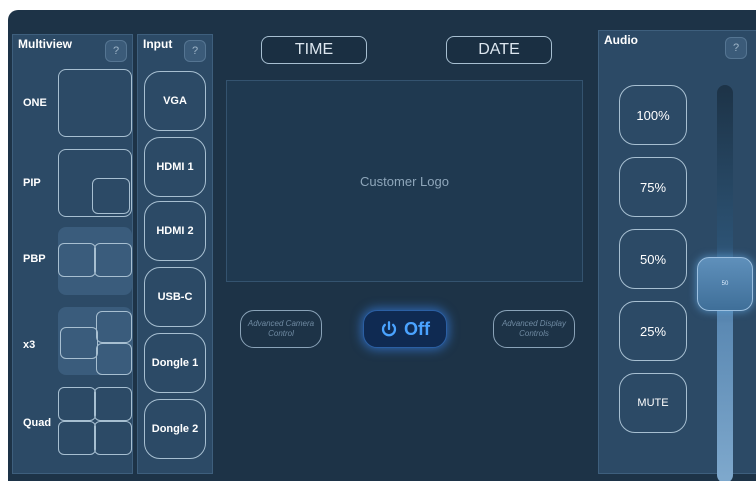  I want to click on multiview-panel: Multiview ? ONE PIP PBP x3 Quad, so click(72, 254).